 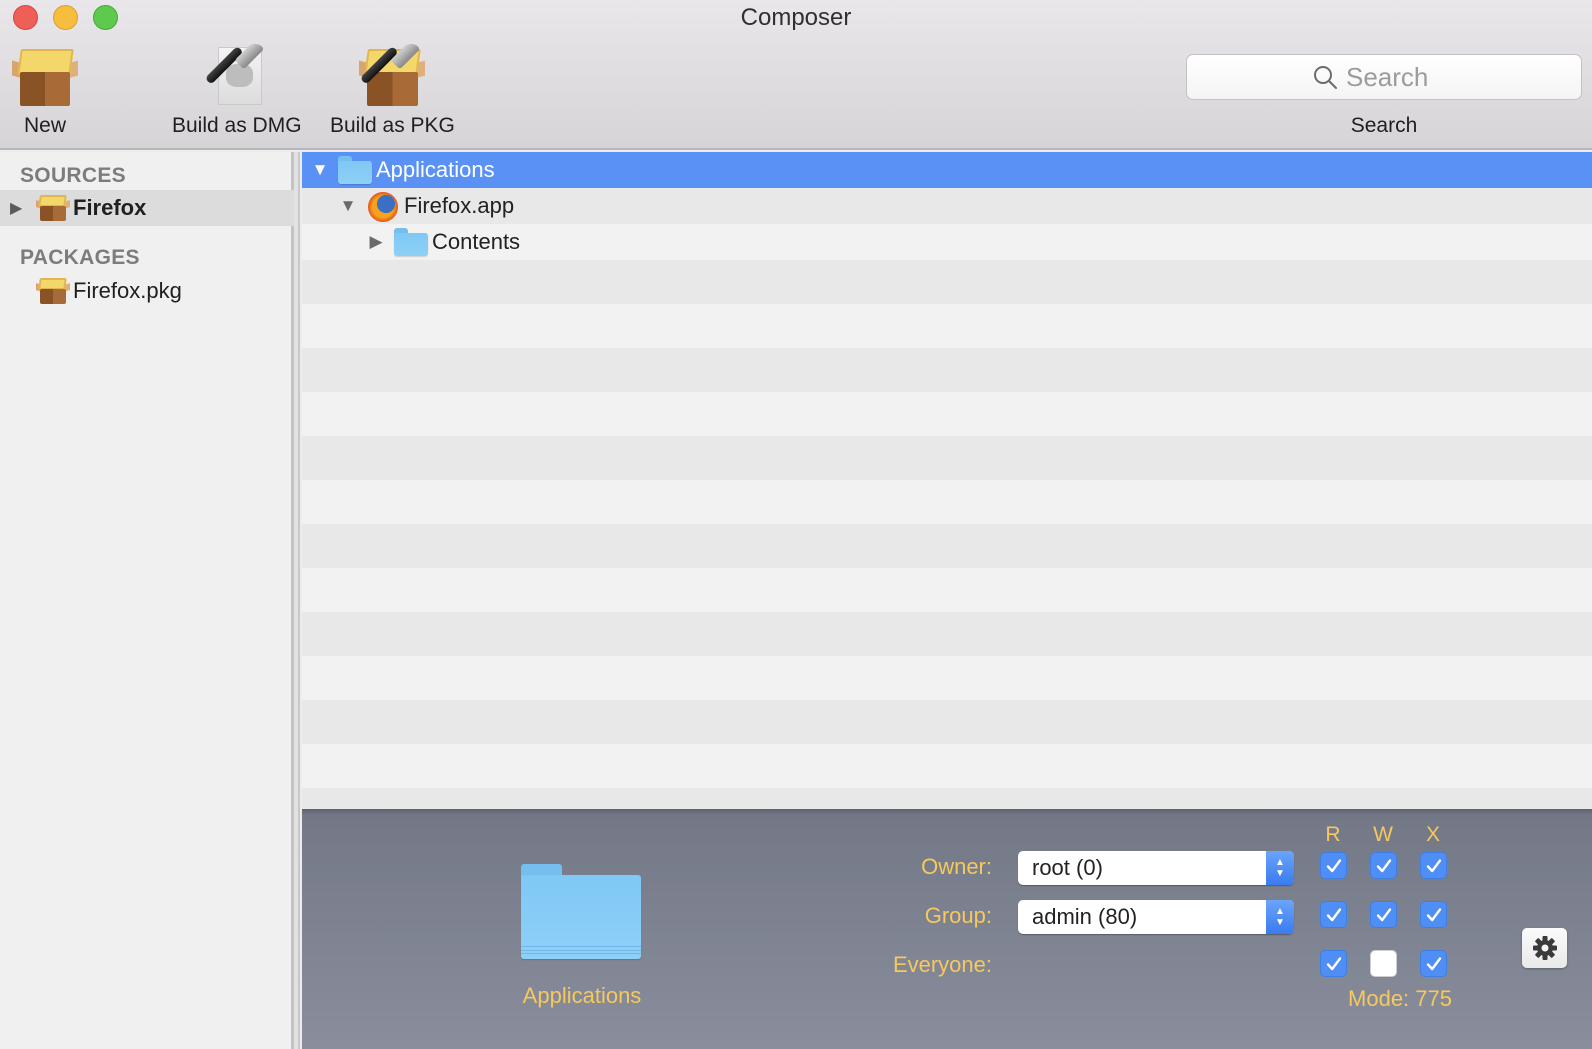 What do you see at coordinates (1384, 125) in the screenshot?
I see `search-label: Search` at bounding box center [1384, 125].